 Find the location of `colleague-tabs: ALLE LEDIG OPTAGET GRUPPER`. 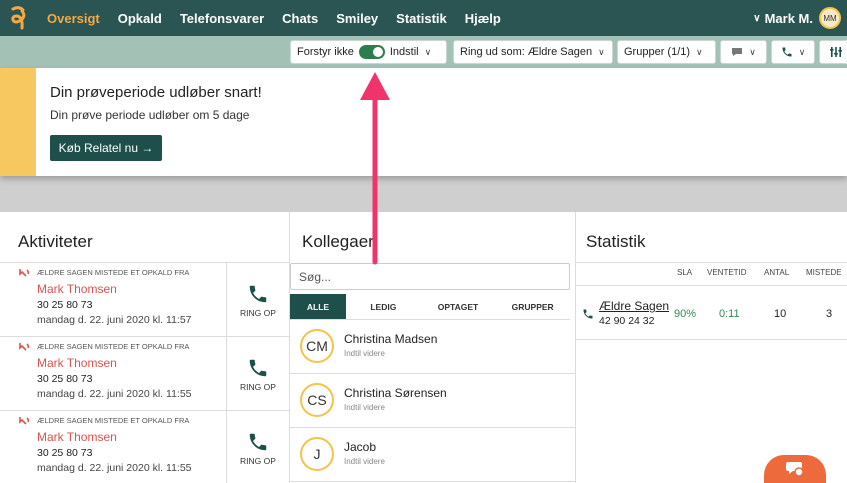

colleague-tabs: ALLE LEDIG OPTAGET GRUPPER is located at coordinates (430, 307).